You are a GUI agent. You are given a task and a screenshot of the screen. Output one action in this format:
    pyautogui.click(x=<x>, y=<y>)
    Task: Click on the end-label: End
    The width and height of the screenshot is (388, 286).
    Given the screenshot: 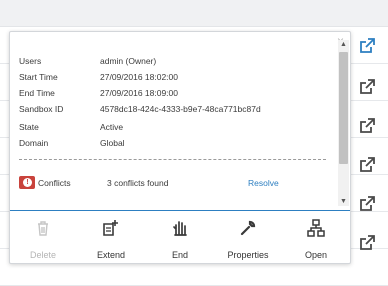 What is the action you would take?
    pyautogui.click(x=179, y=255)
    